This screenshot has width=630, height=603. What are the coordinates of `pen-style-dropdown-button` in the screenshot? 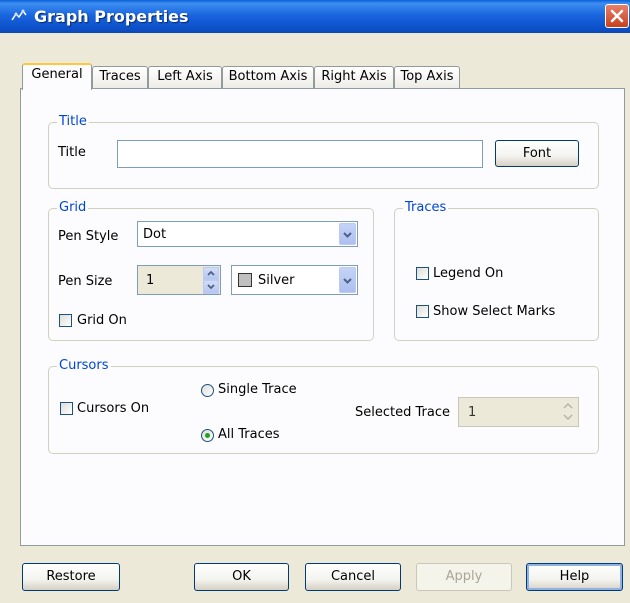 It's located at (347, 234).